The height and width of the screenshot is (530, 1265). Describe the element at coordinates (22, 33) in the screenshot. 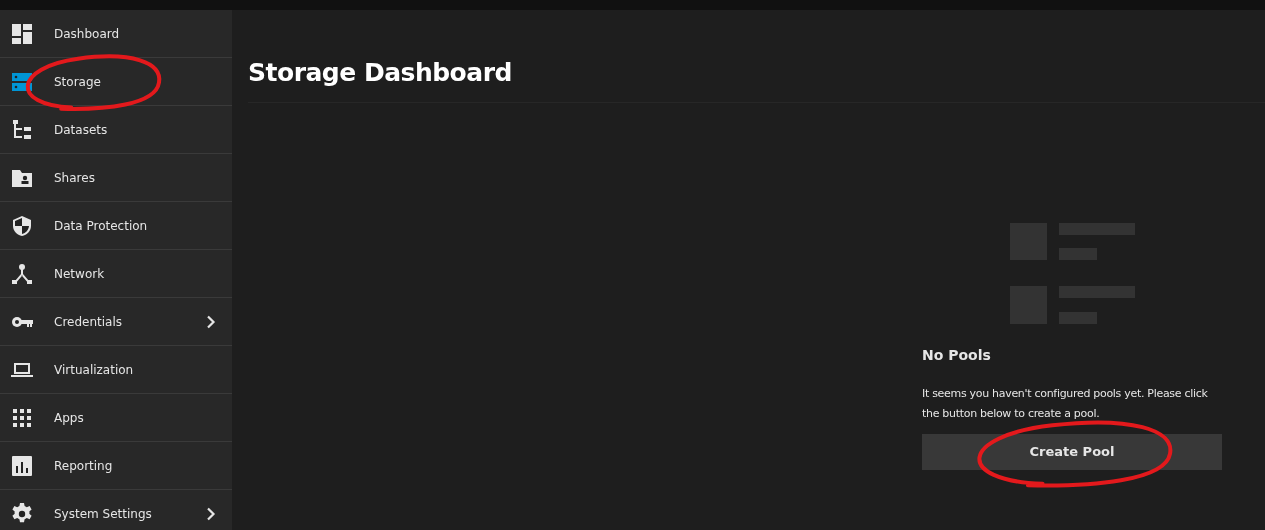

I see `dashboard-icon` at that location.